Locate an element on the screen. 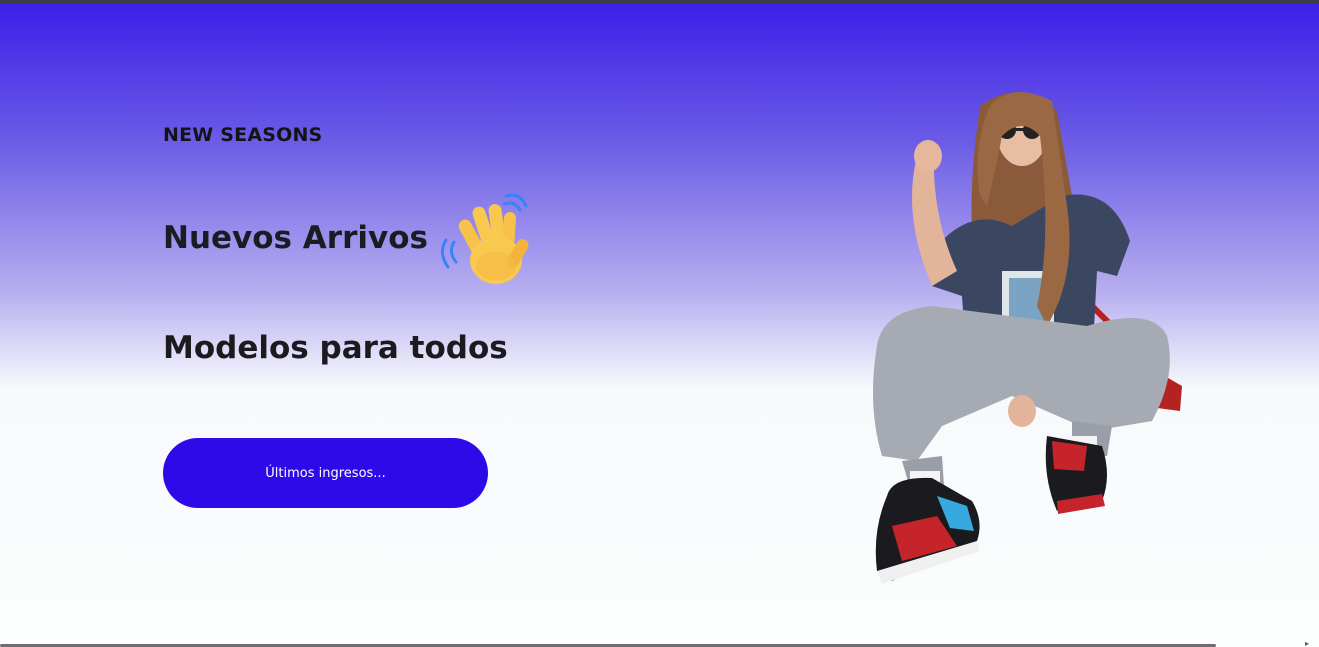 The height and width of the screenshot is (647, 1319). top-border is located at coordinates (659, 1).